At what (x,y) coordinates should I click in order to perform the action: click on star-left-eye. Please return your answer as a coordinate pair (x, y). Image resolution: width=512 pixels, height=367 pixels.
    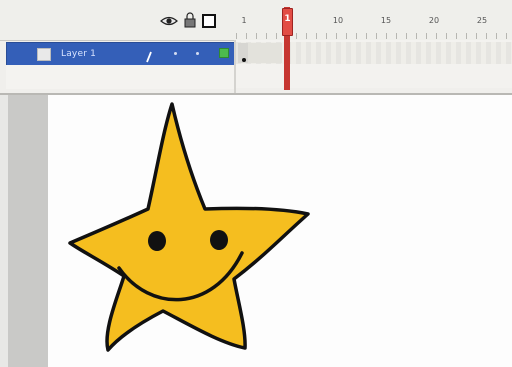
    Looking at the image, I should click on (157, 241).